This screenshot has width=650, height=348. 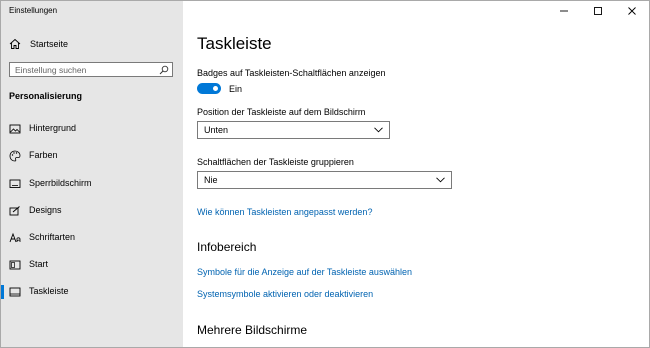 What do you see at coordinates (211, 180) in the screenshot?
I see `group-value: Nie` at bounding box center [211, 180].